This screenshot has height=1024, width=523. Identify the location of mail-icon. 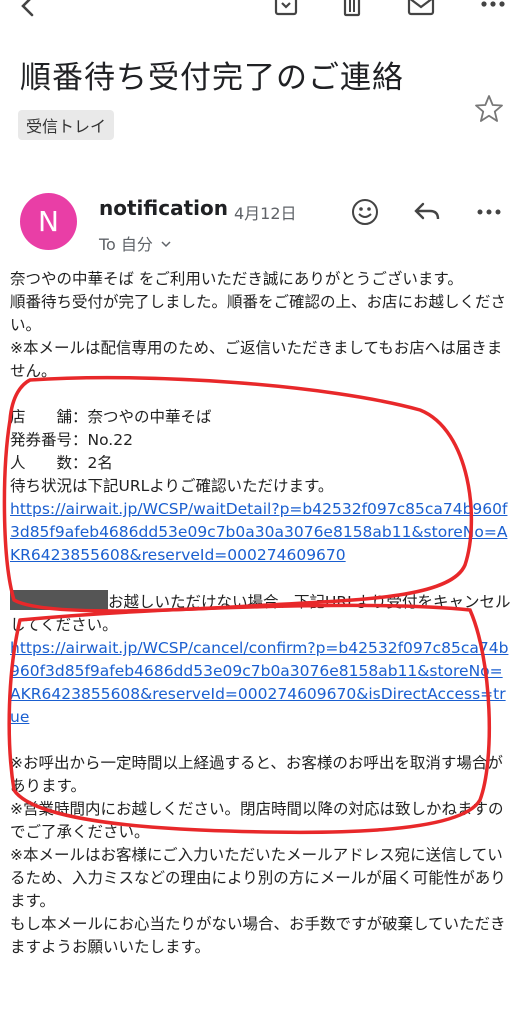
(421, 9).